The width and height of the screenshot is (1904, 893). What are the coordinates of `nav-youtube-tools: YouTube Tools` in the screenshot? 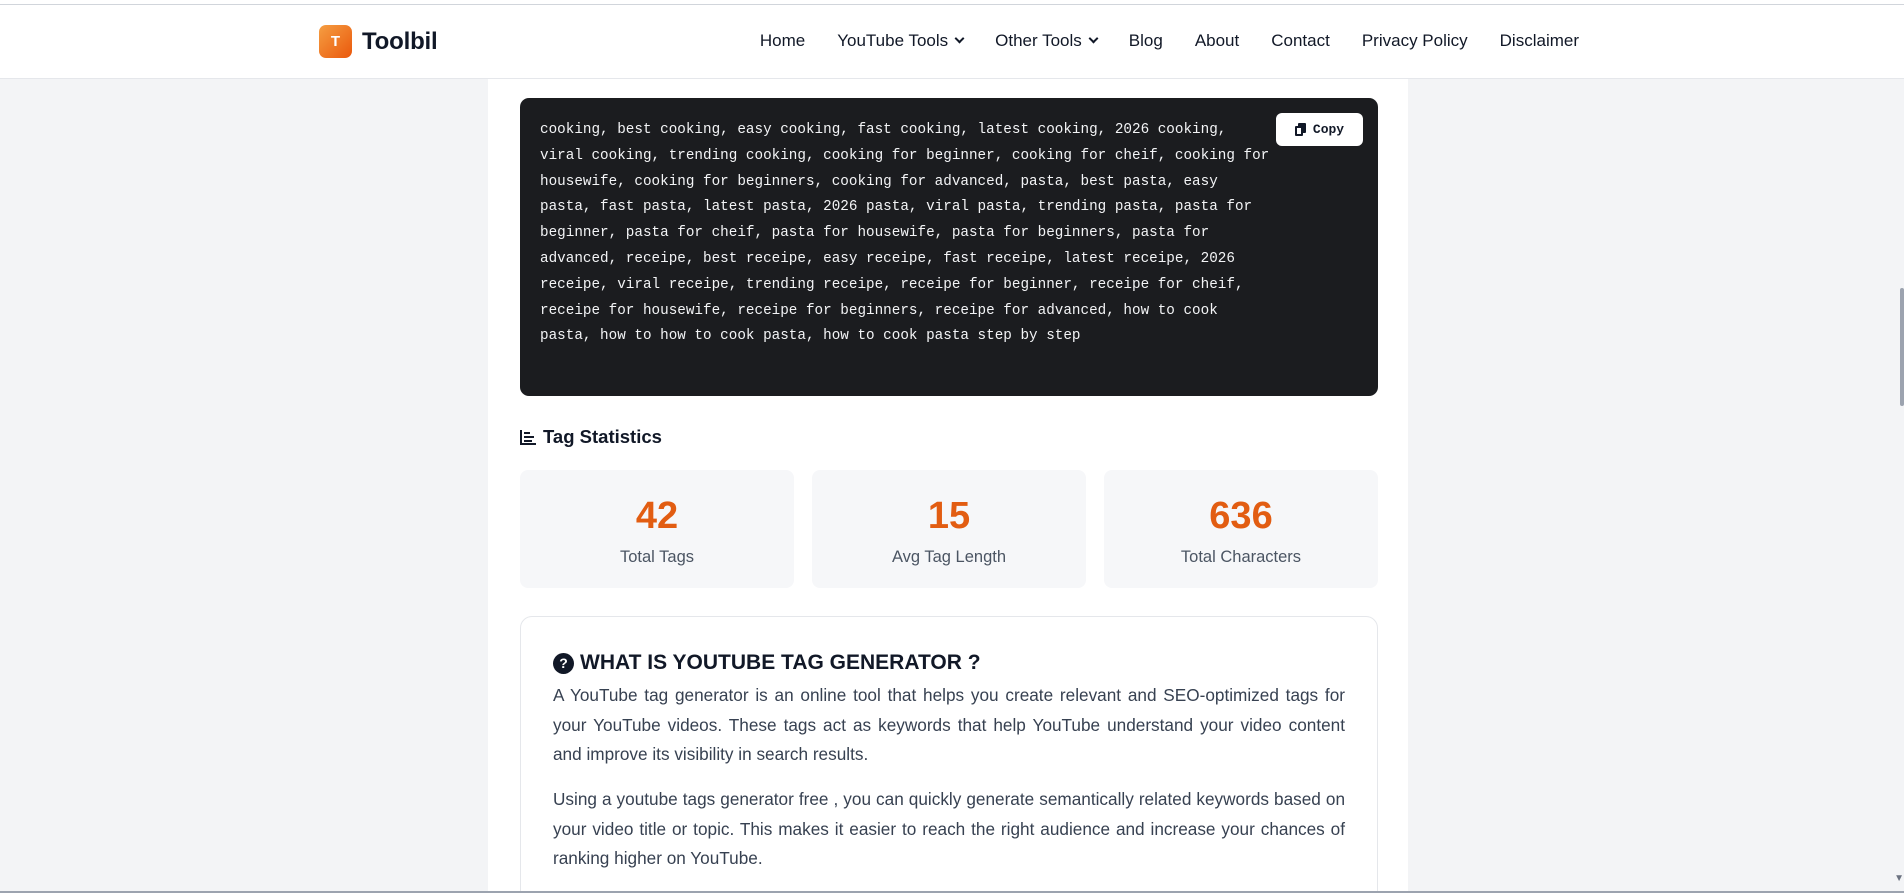 It's located at (901, 41).